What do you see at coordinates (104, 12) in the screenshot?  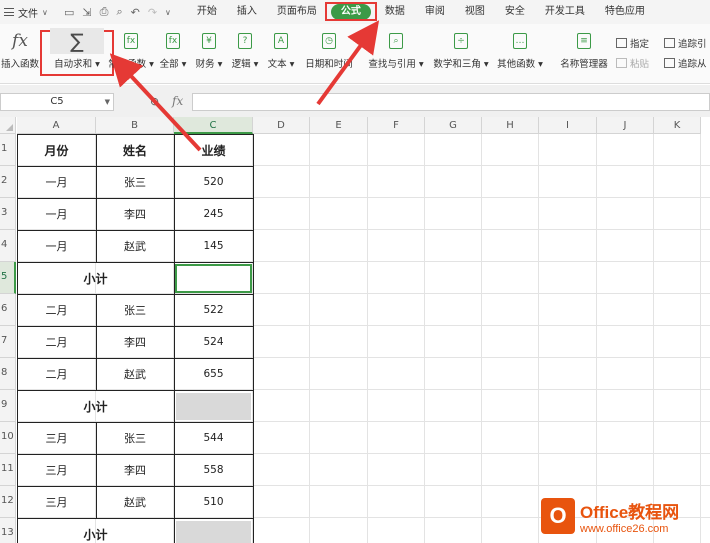 I see `print-icon: ⎙` at bounding box center [104, 12].